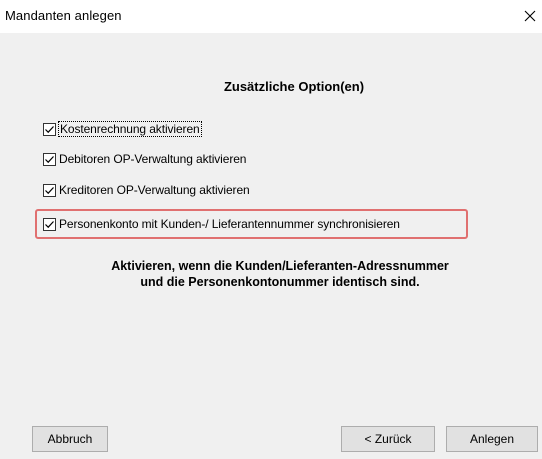  I want to click on create-button: Anlegen, so click(492, 439).